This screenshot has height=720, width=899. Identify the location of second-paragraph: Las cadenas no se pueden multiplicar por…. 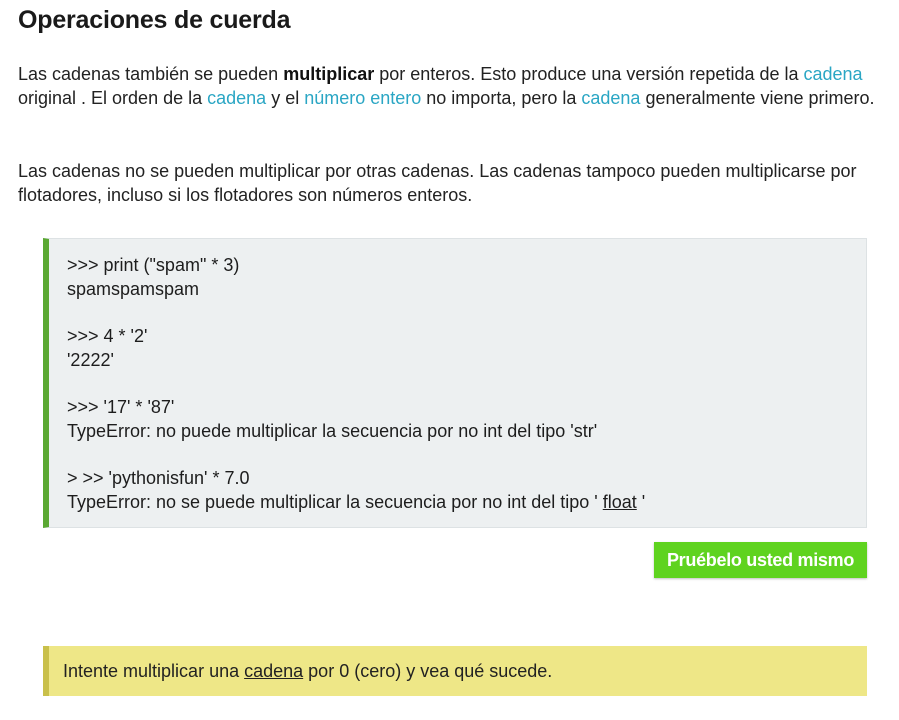
(437, 183).